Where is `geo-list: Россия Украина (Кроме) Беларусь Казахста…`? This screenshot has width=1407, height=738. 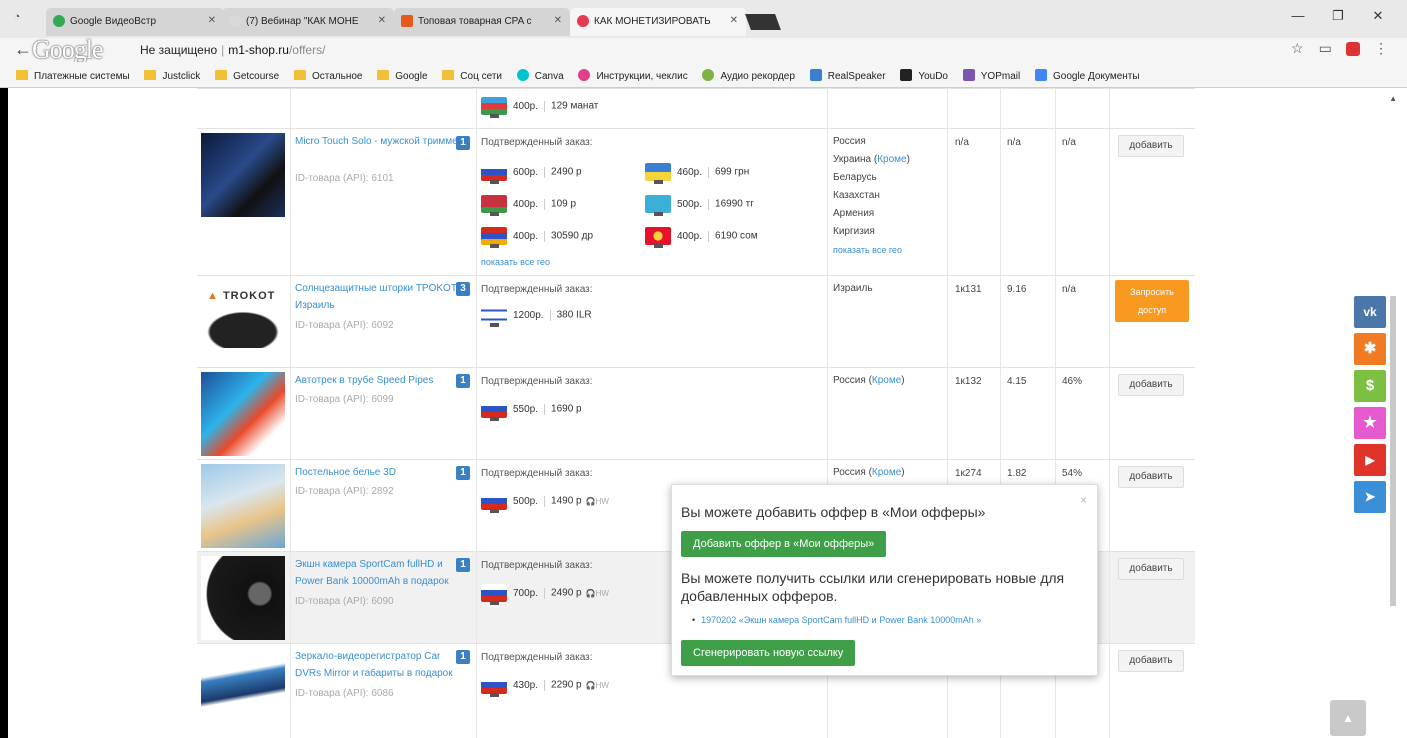 geo-list: Россия Украина (Кроме) Беларусь Казахста… is located at coordinates (871, 196).